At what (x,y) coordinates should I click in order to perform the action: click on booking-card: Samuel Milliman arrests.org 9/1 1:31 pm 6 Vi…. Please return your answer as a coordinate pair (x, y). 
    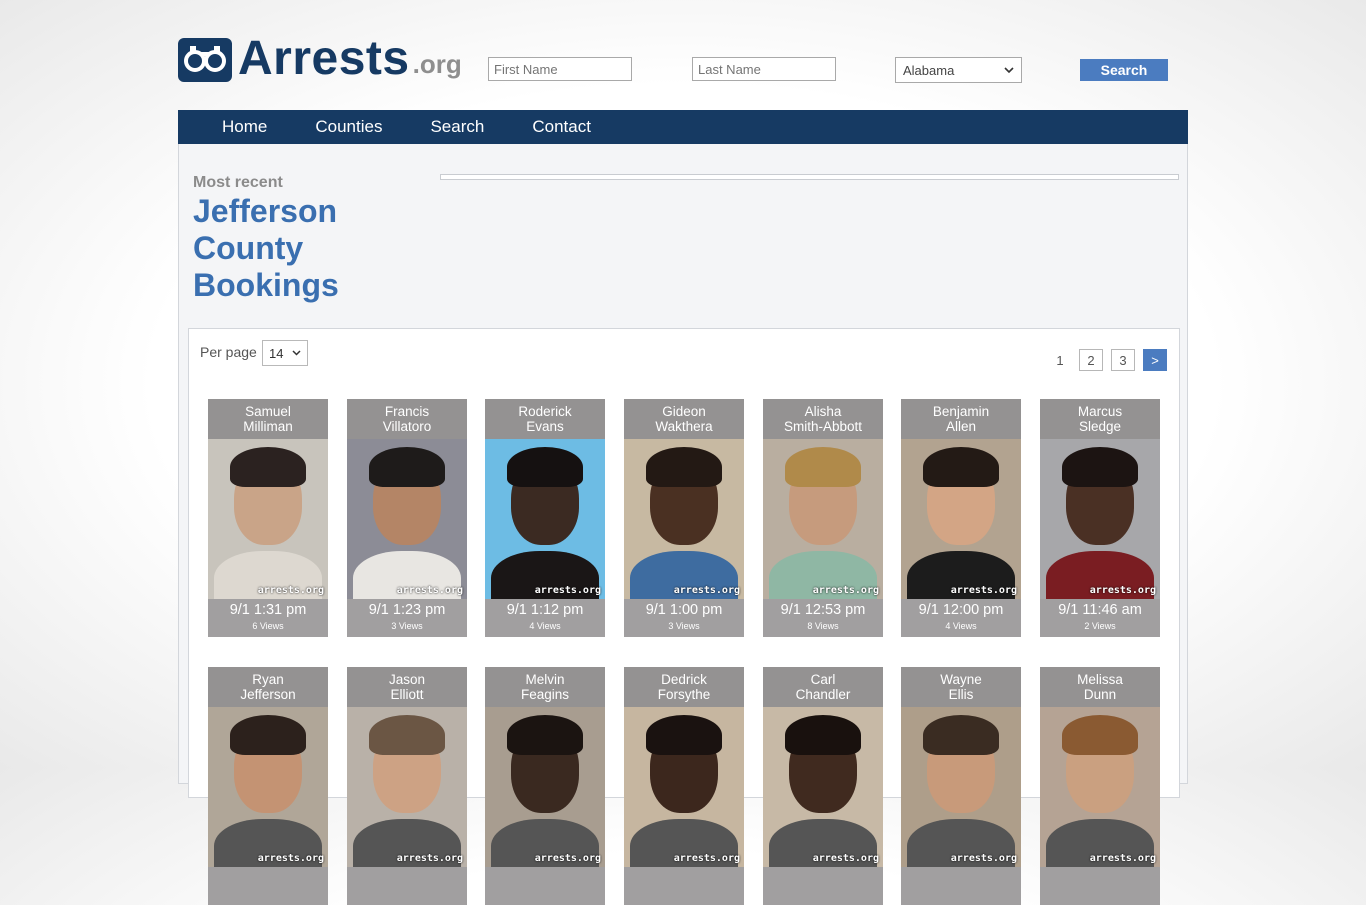
    Looking at the image, I should click on (268, 518).